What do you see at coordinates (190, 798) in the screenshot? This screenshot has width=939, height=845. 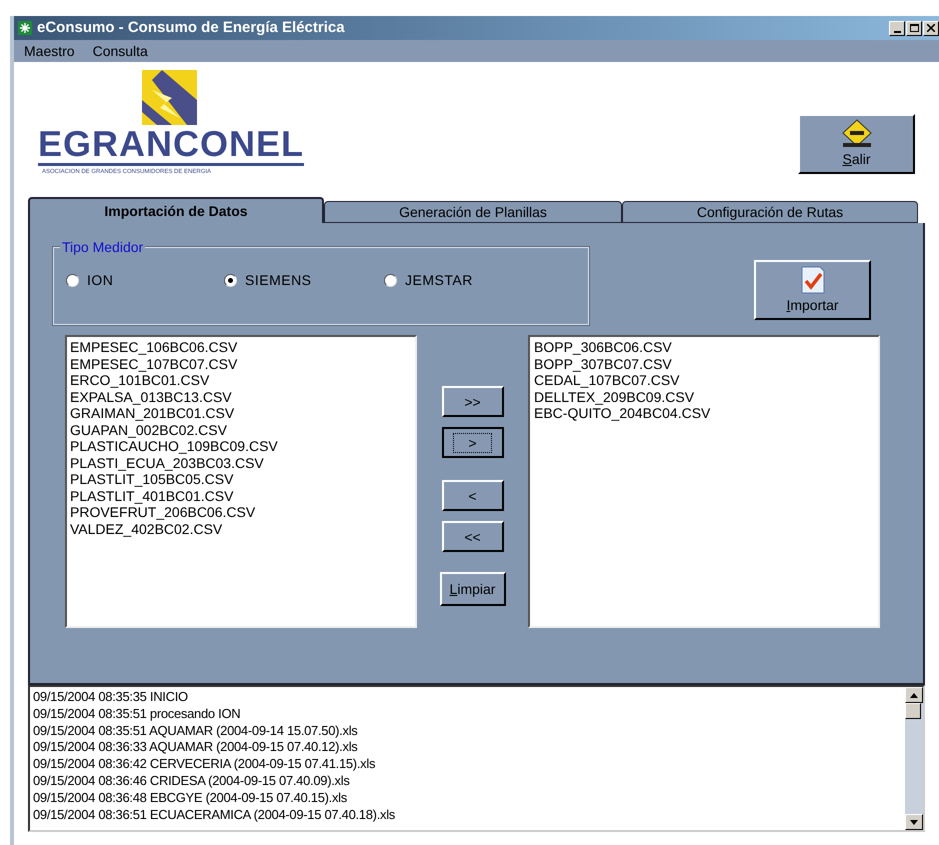 I see `log-entry: 09/15/2004 08:36:48 EBCGYE (2004-09-15 07.40.15).xls` at bounding box center [190, 798].